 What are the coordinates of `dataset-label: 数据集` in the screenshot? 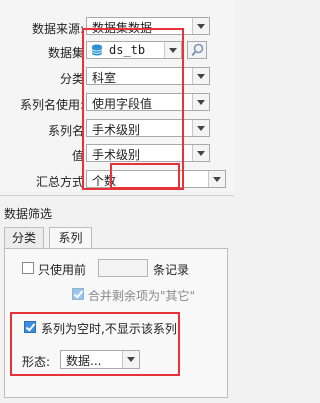 It's located at (65, 53).